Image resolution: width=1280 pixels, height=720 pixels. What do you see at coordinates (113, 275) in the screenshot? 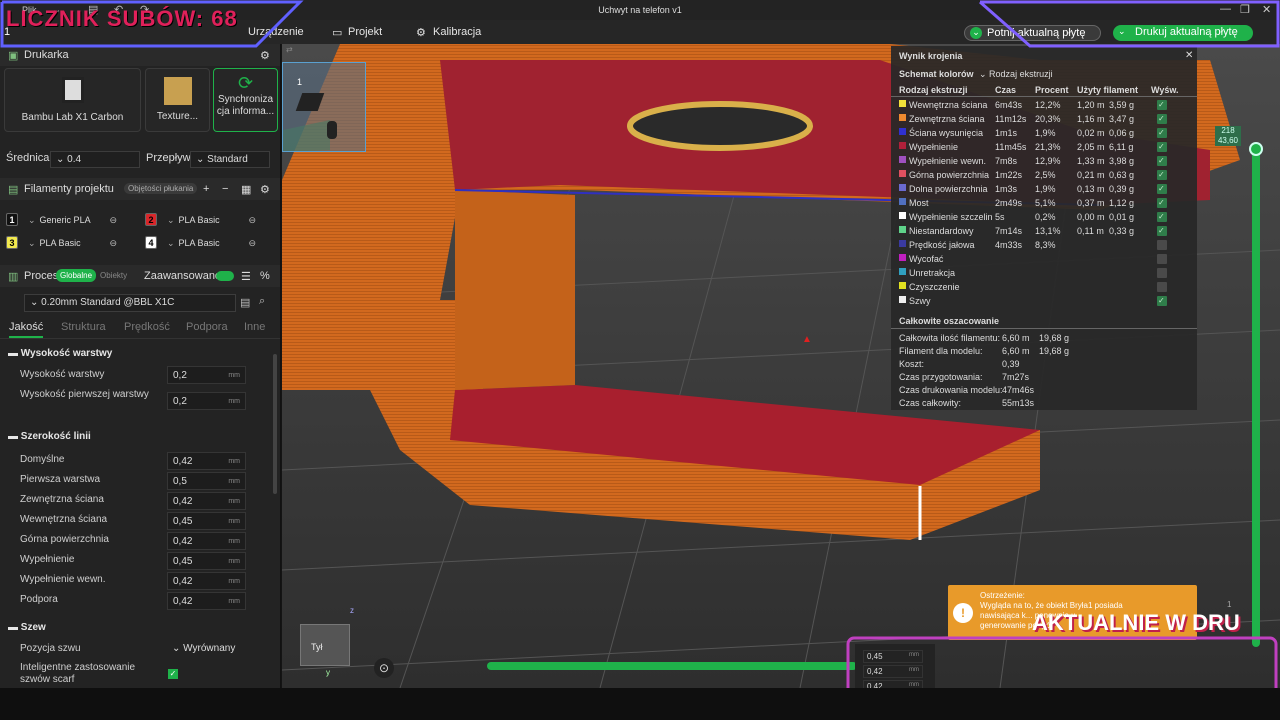
I see `objects-toggle: Obiekty` at bounding box center [113, 275].